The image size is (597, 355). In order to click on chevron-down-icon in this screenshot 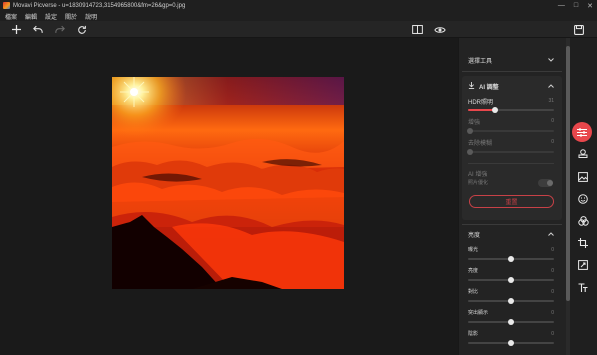, I will do `click(551, 60)`.